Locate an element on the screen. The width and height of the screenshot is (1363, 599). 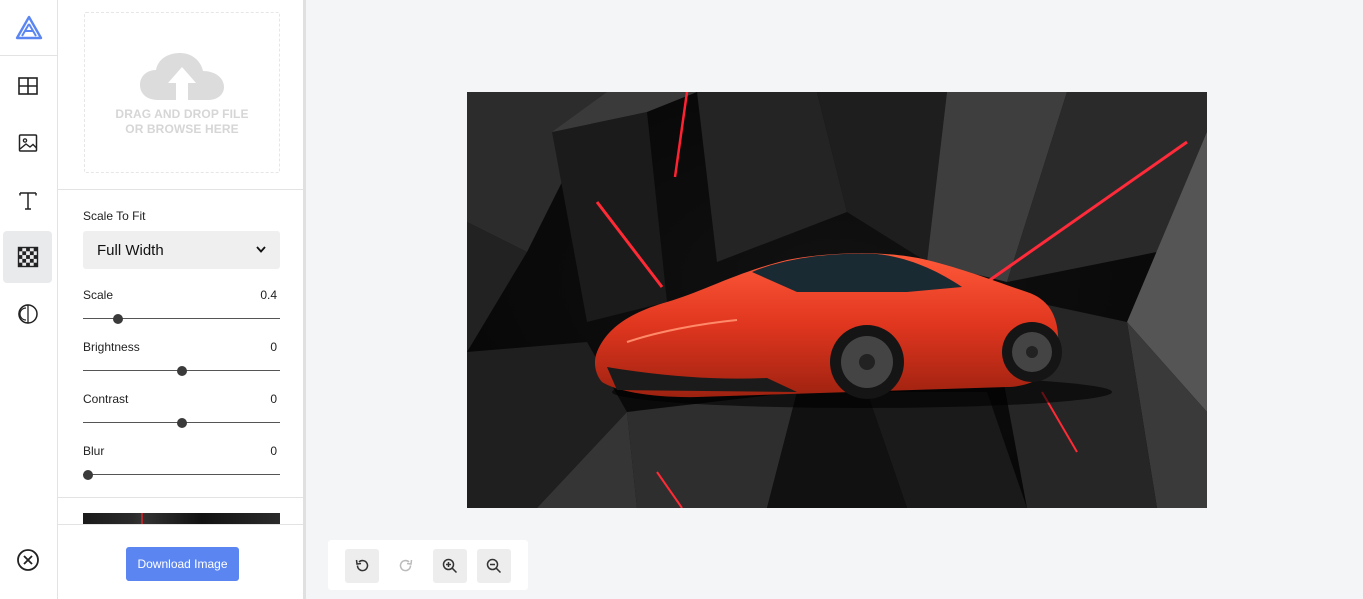
scale-value: 0.4 is located at coordinates (268, 295).